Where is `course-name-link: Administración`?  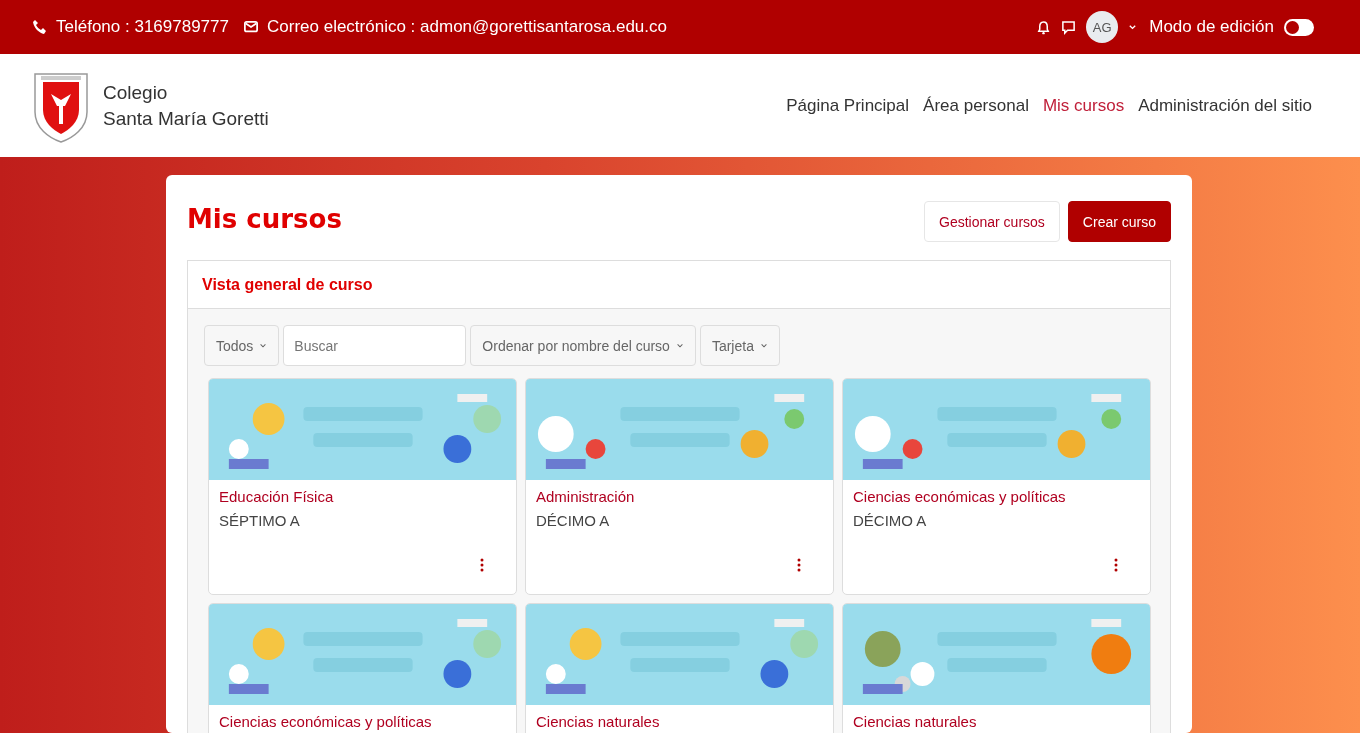 course-name-link: Administración is located at coordinates (679, 497).